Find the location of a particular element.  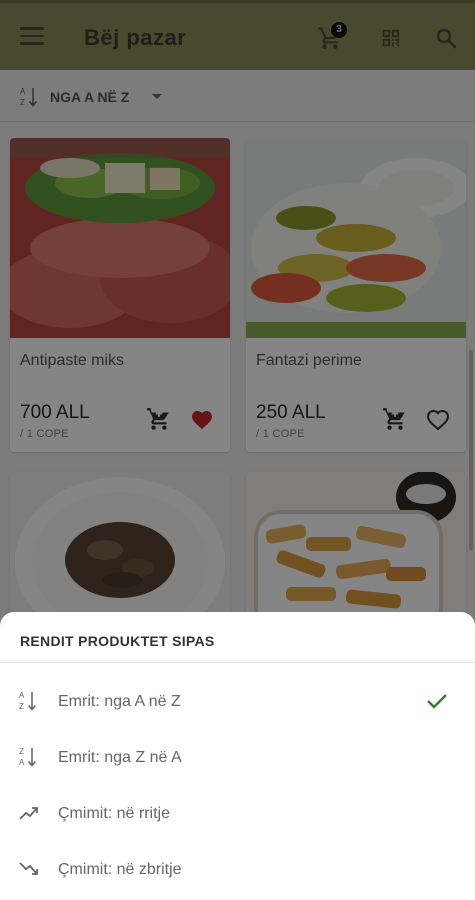

sort-option-label: Çmimit: në rritje is located at coordinates (114, 813).